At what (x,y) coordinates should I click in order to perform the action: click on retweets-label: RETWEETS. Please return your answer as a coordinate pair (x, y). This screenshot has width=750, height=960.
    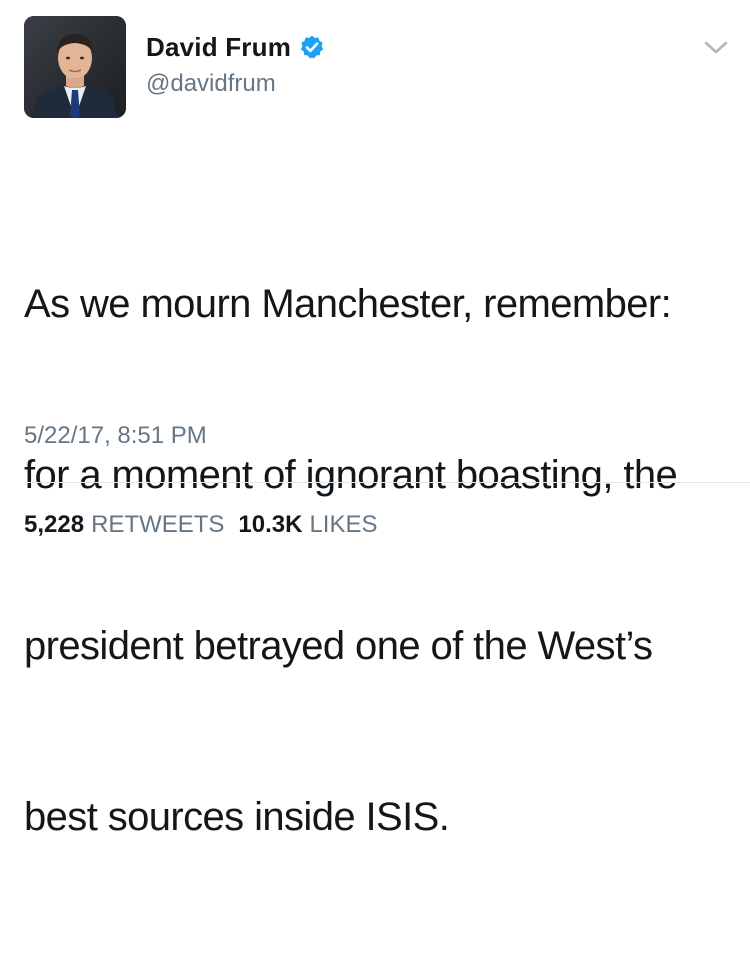
    Looking at the image, I should click on (158, 524).